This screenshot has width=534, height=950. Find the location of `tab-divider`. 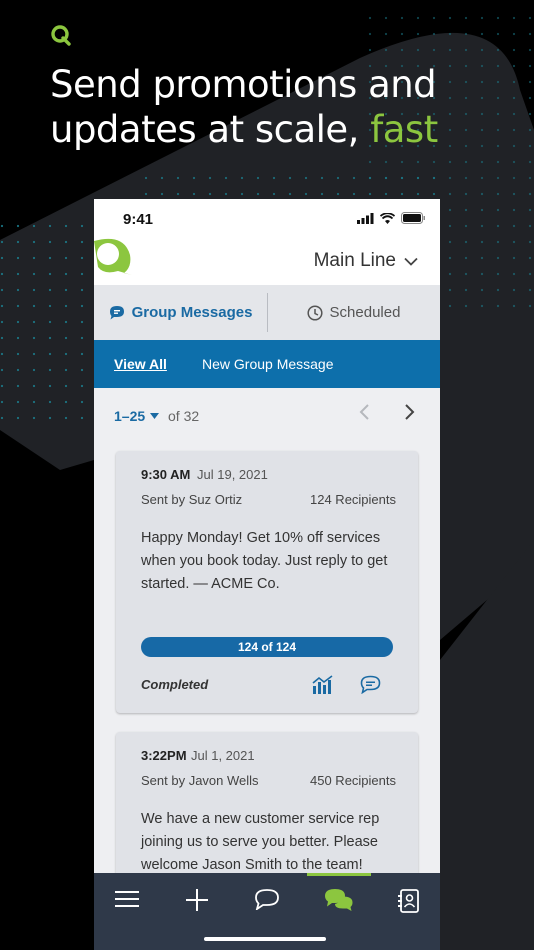

tab-divider is located at coordinates (267, 312).